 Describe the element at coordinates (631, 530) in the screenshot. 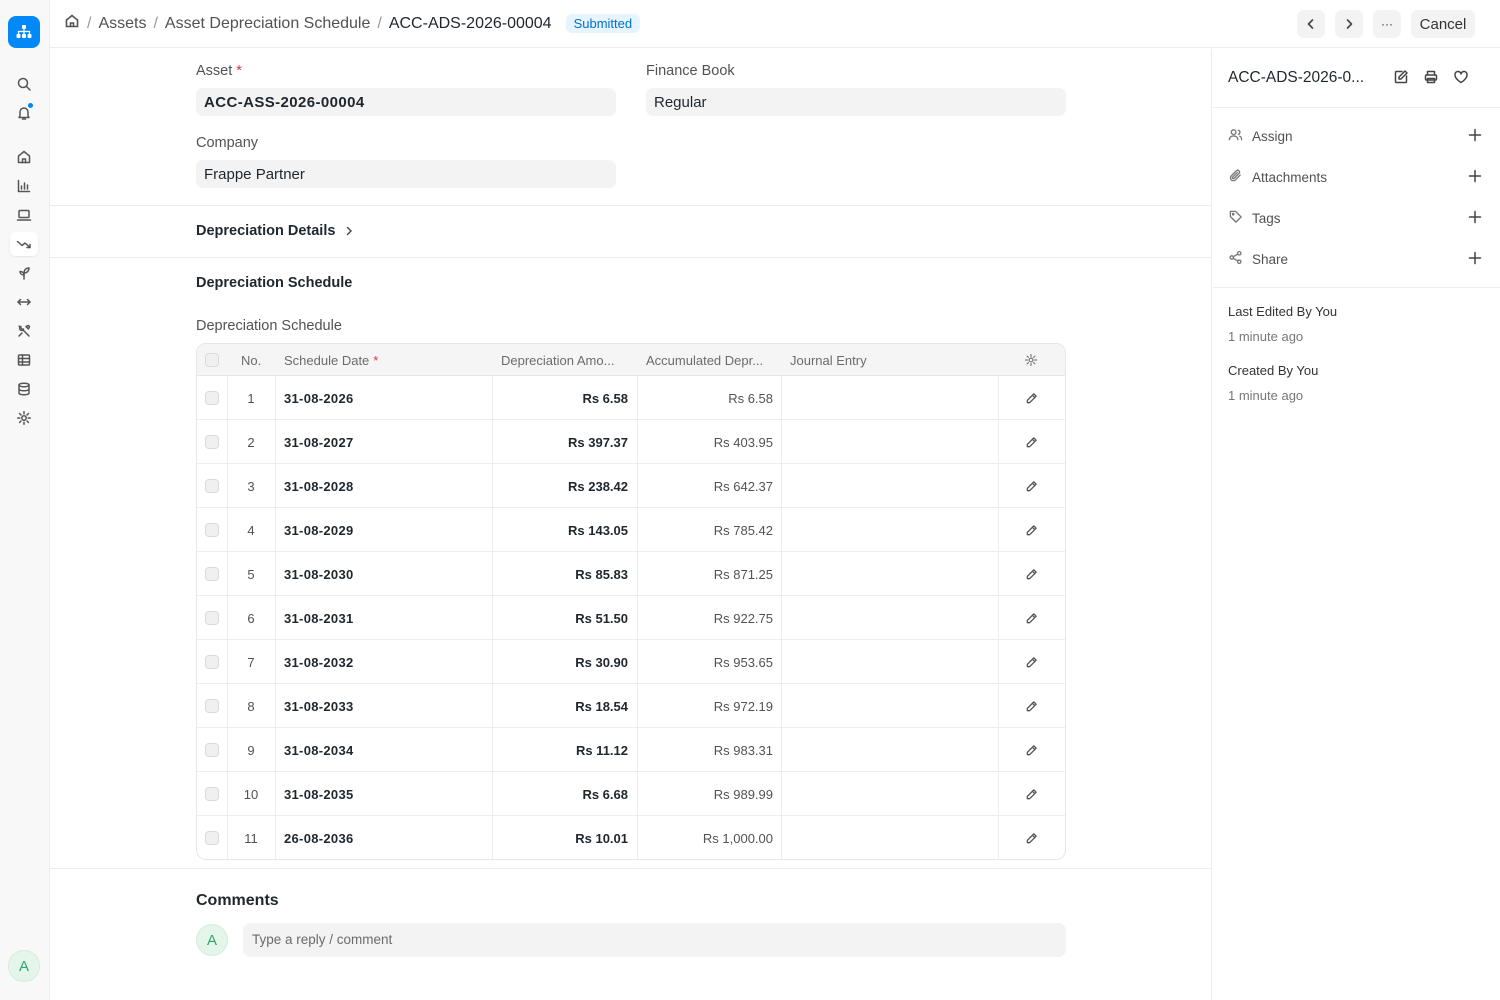

I see `table-row: 4 31-08-2029 Rs 143.05 Rs 785.42` at that location.